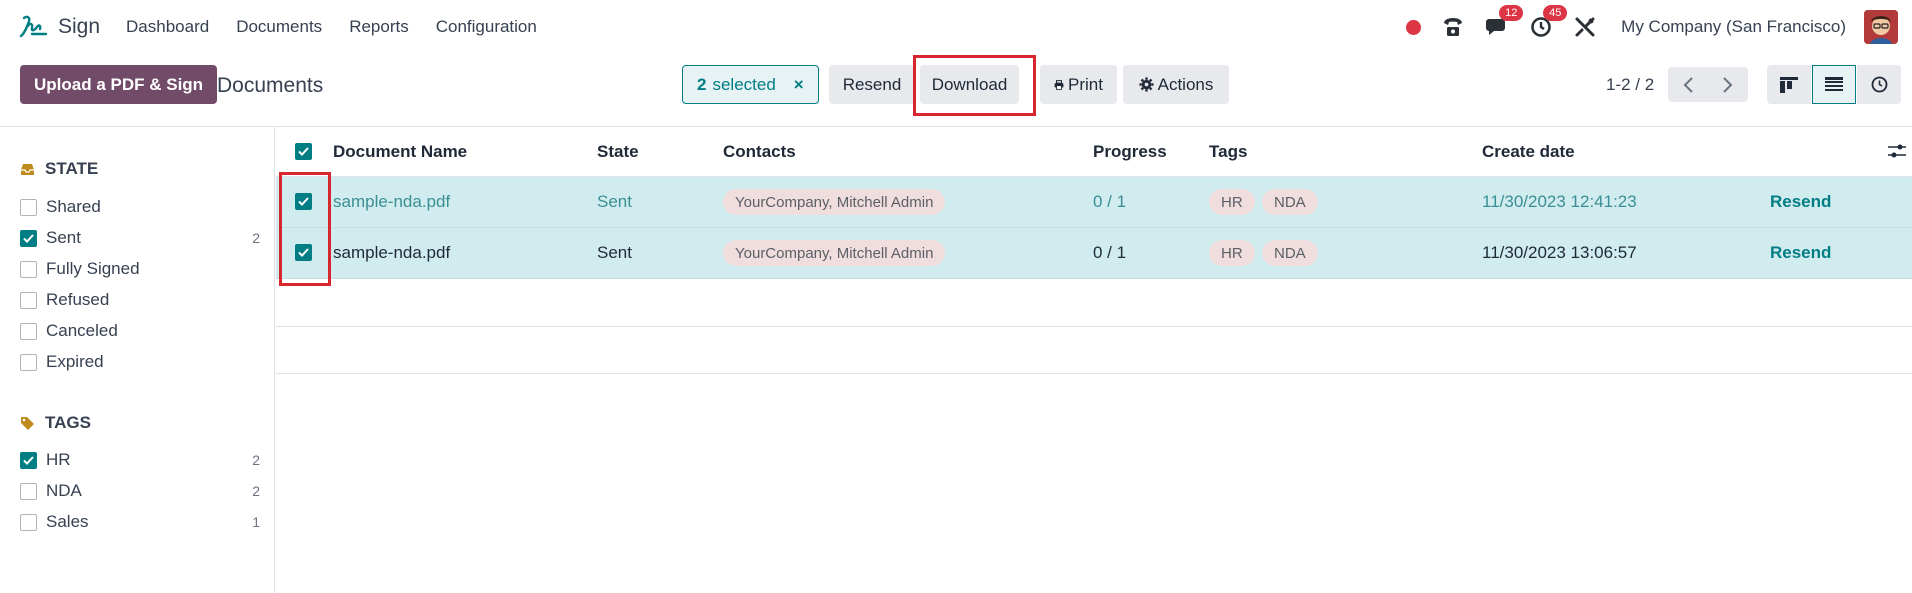  I want to click on messages-icon: 12, so click(1504, 22).